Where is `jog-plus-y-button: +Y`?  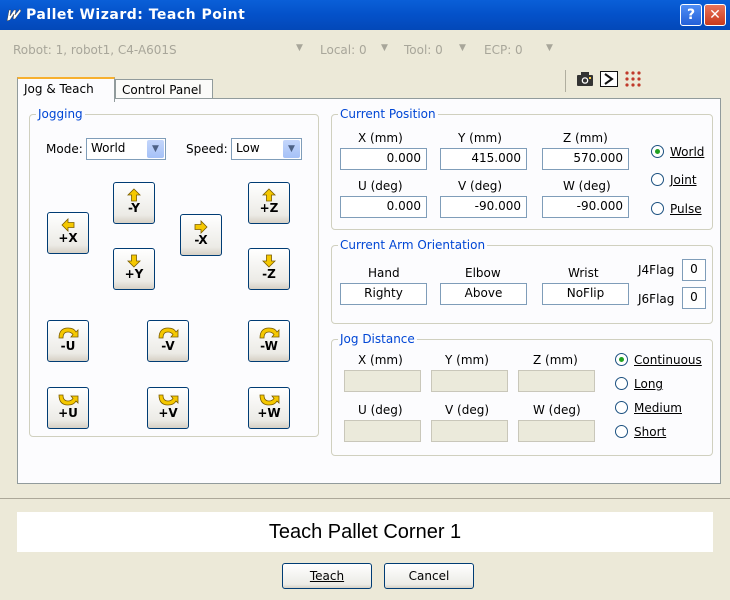 jog-plus-y-button: +Y is located at coordinates (134, 269).